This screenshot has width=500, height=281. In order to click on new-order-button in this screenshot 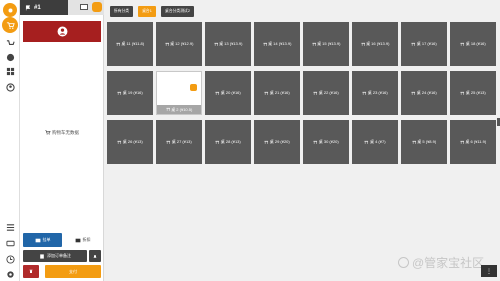, I will do `click(97, 7)`.